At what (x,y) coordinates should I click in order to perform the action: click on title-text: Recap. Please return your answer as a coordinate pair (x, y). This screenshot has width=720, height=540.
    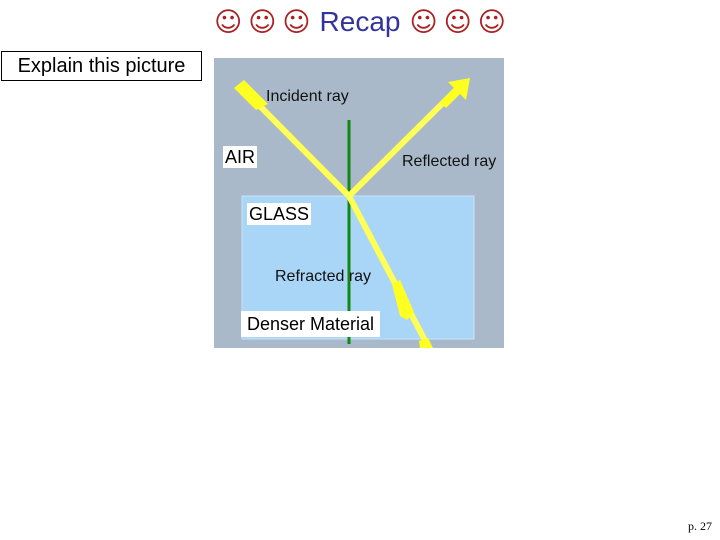
    Looking at the image, I should click on (360, 21).